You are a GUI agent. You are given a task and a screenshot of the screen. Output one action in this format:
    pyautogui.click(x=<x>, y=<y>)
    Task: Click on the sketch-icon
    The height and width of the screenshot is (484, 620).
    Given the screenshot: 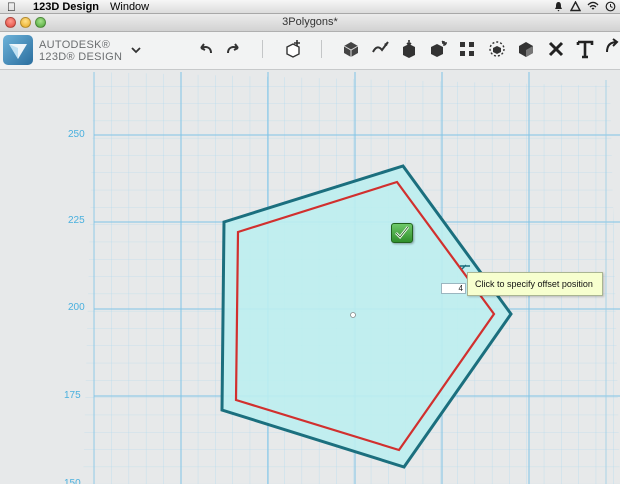 What is the action you would take?
    pyautogui.click(x=381, y=49)
    